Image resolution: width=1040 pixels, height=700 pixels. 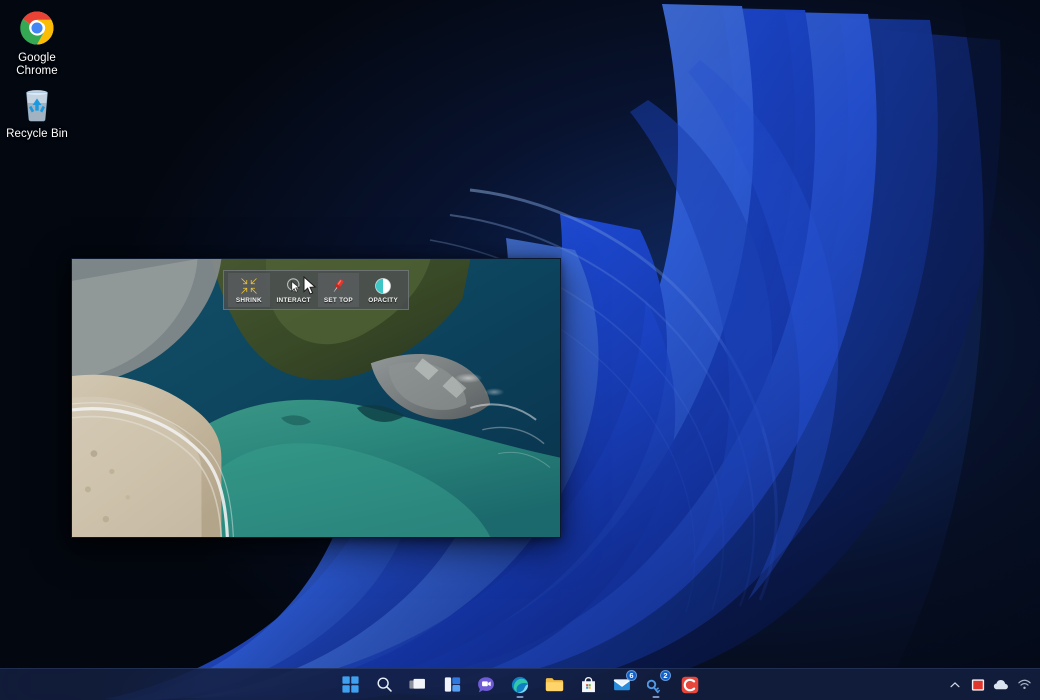 I want to click on shrink-button: SHRINK, so click(x=249, y=290).